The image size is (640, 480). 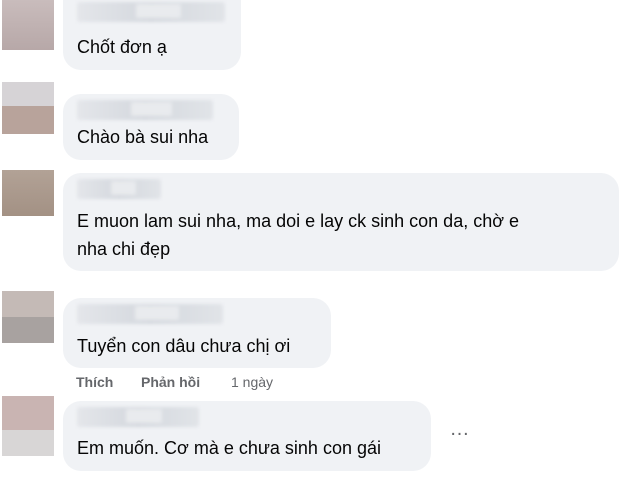 What do you see at coordinates (252, 382) in the screenshot?
I see `comment-timestamp: 1 ngày` at bounding box center [252, 382].